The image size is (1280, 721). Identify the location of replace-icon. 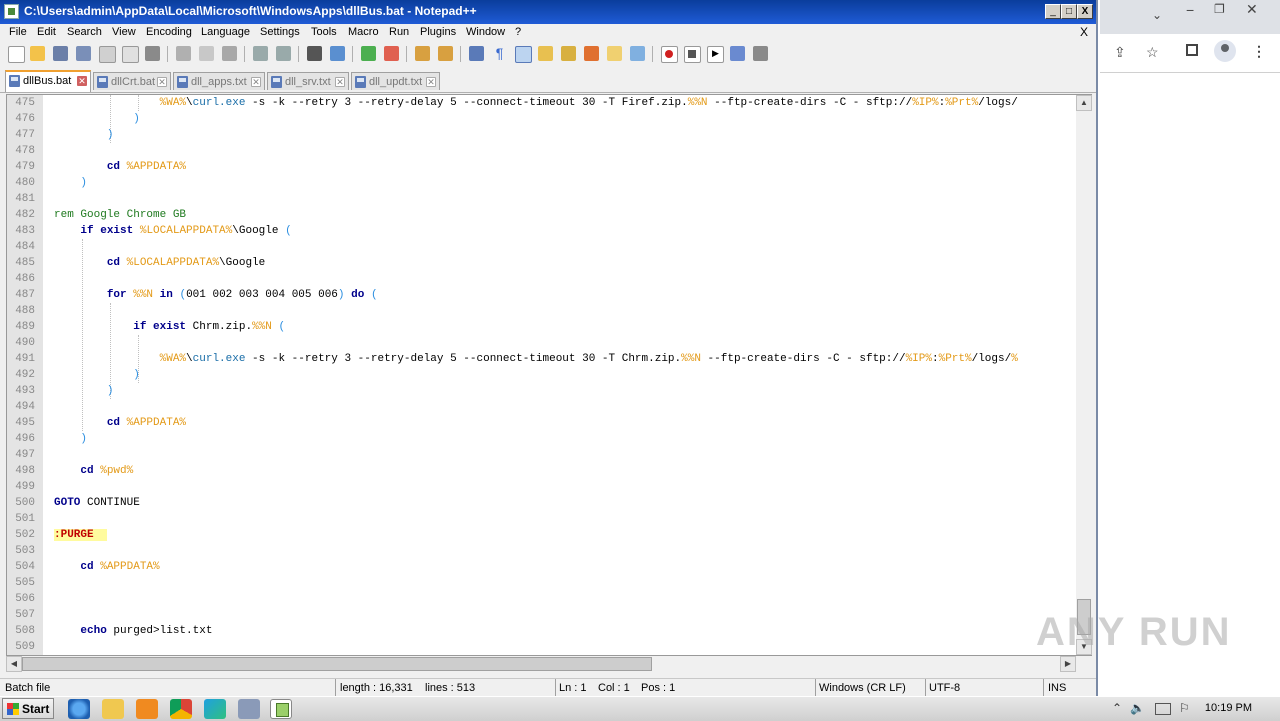
(337, 53).